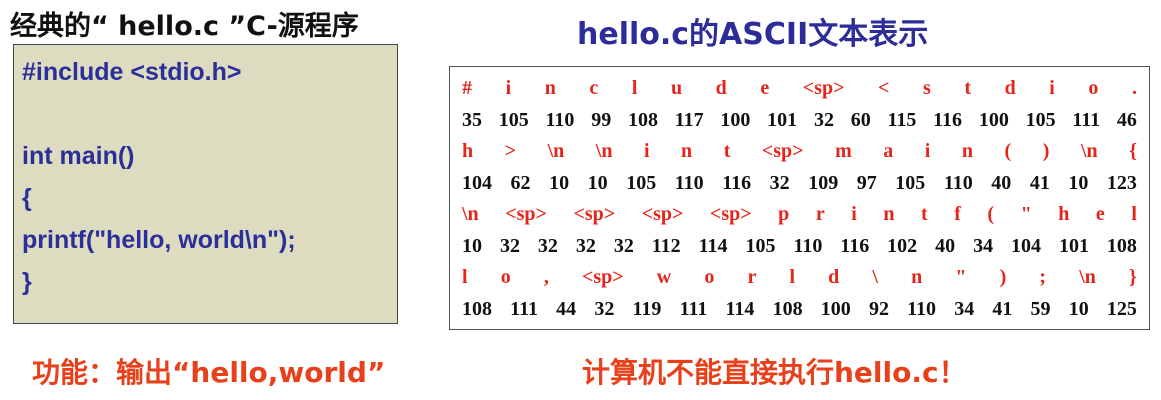 Image resolution: width=1161 pixels, height=400 pixels. I want to click on ascii-char: ;, so click(1043, 277).